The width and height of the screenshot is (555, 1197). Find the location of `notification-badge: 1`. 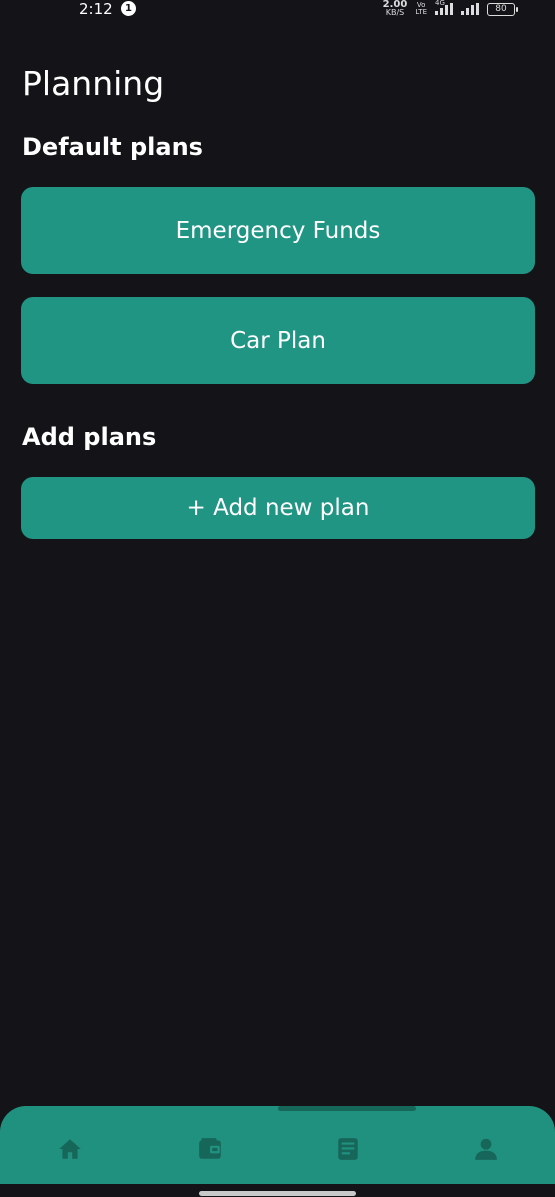

notification-badge: 1 is located at coordinates (128, 8).